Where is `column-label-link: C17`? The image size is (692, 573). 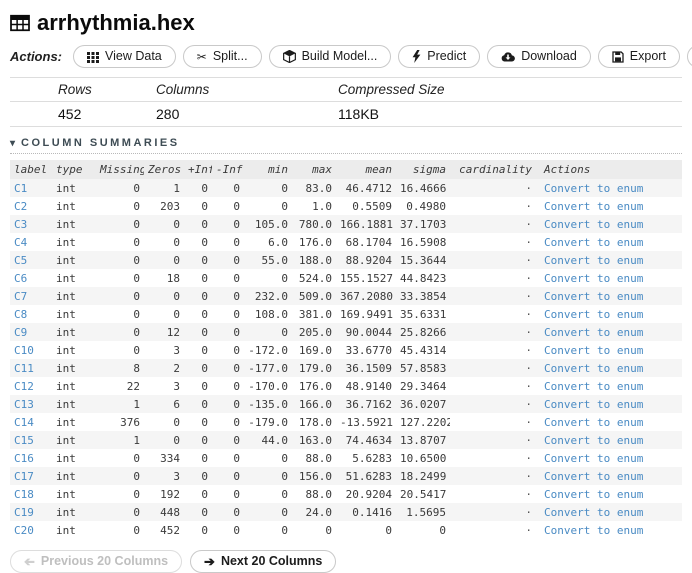 column-label-link: C17 is located at coordinates (31, 476).